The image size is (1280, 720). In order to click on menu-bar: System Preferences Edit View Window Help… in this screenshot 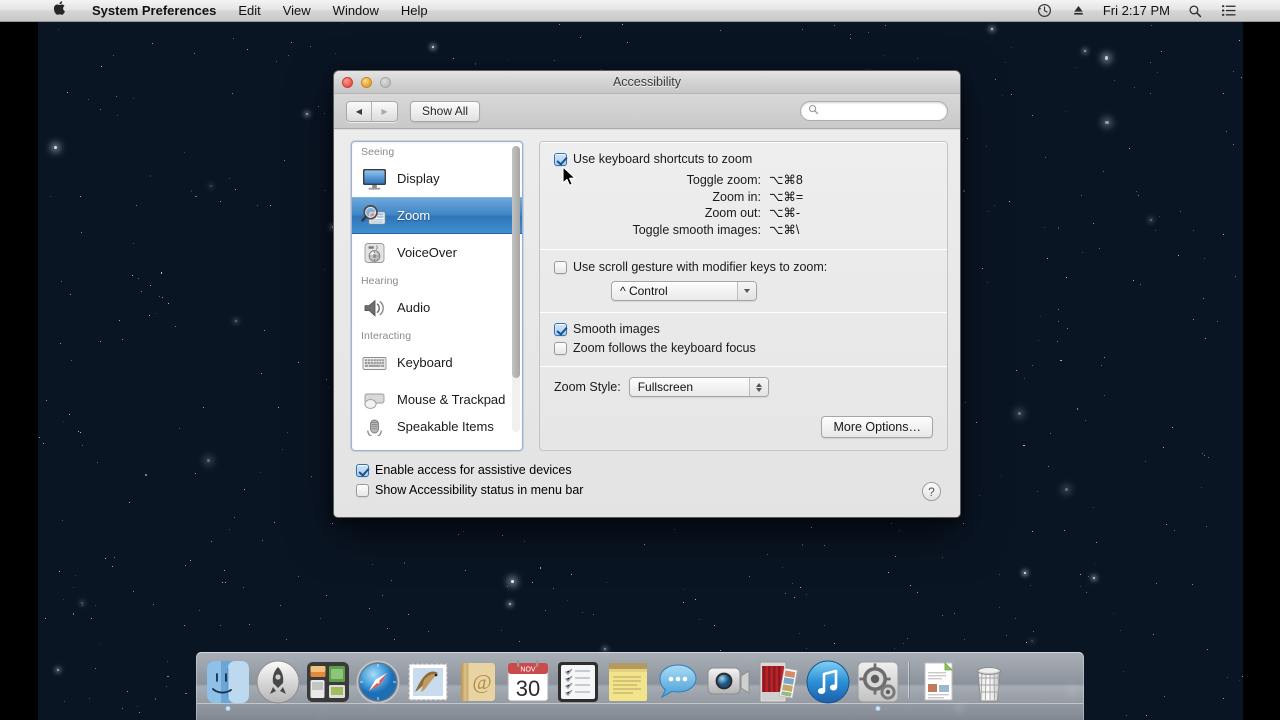, I will do `click(640, 11)`.